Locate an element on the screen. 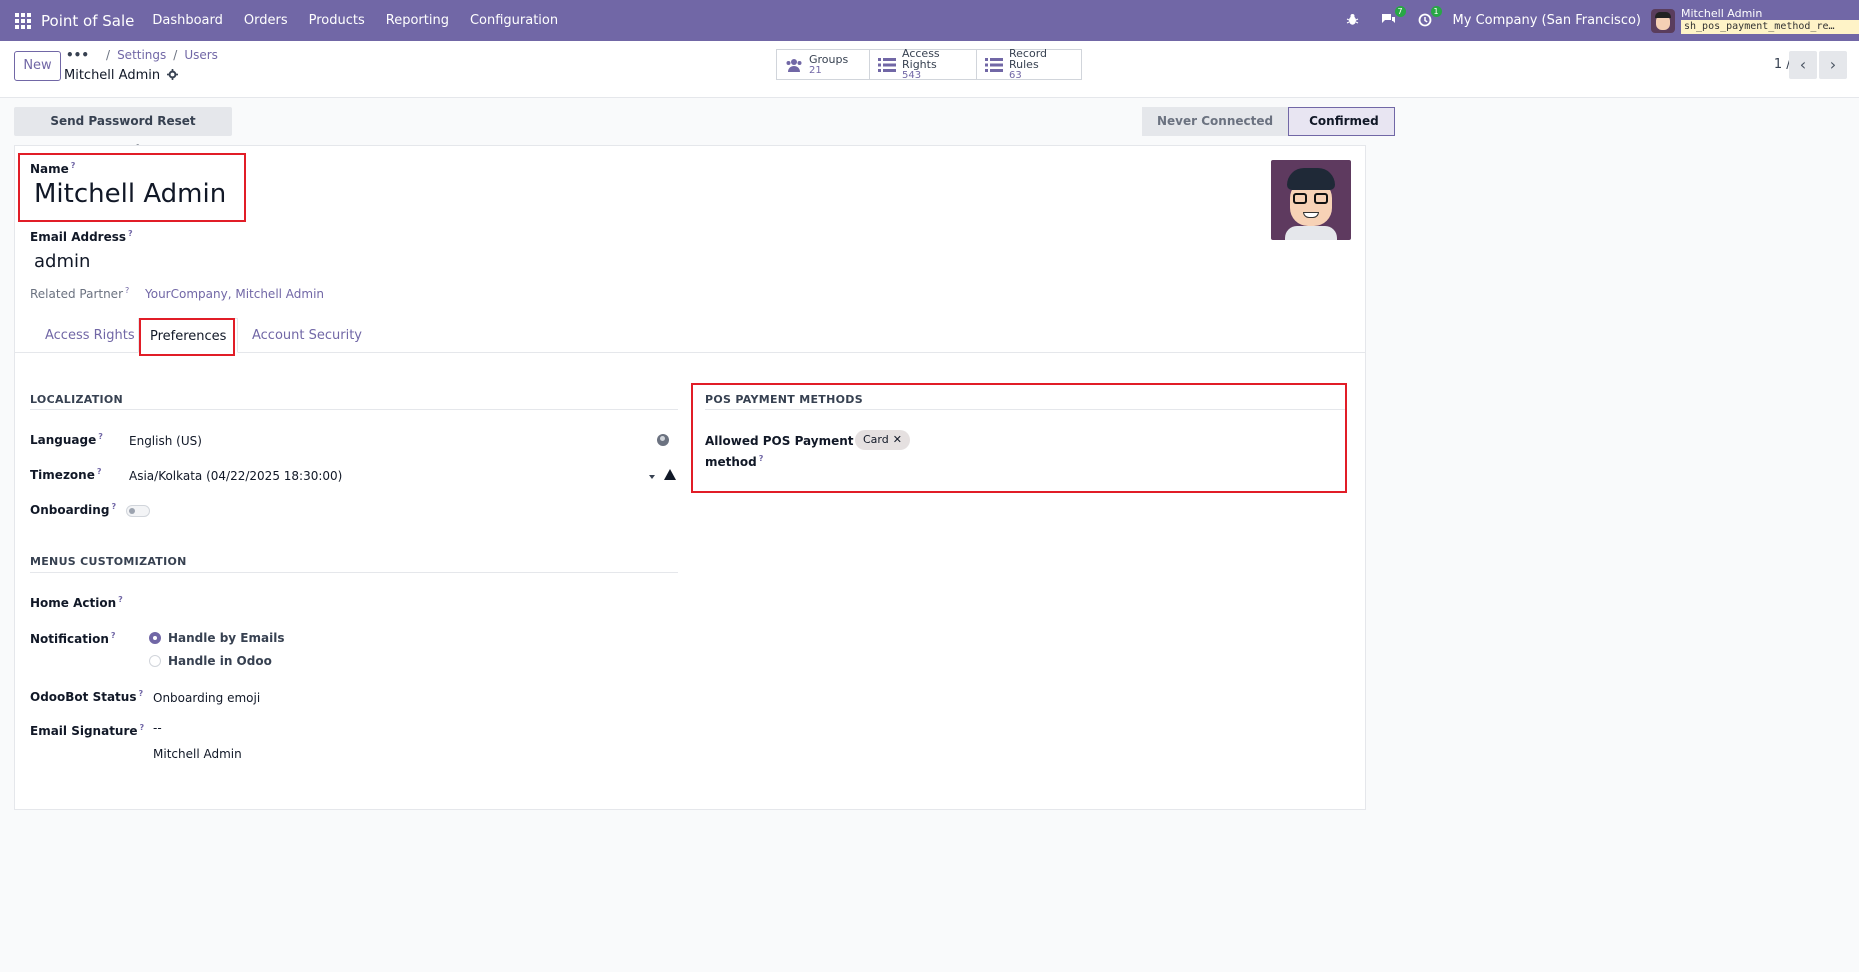  record-title: Mitchell Admin is located at coordinates (121, 75).